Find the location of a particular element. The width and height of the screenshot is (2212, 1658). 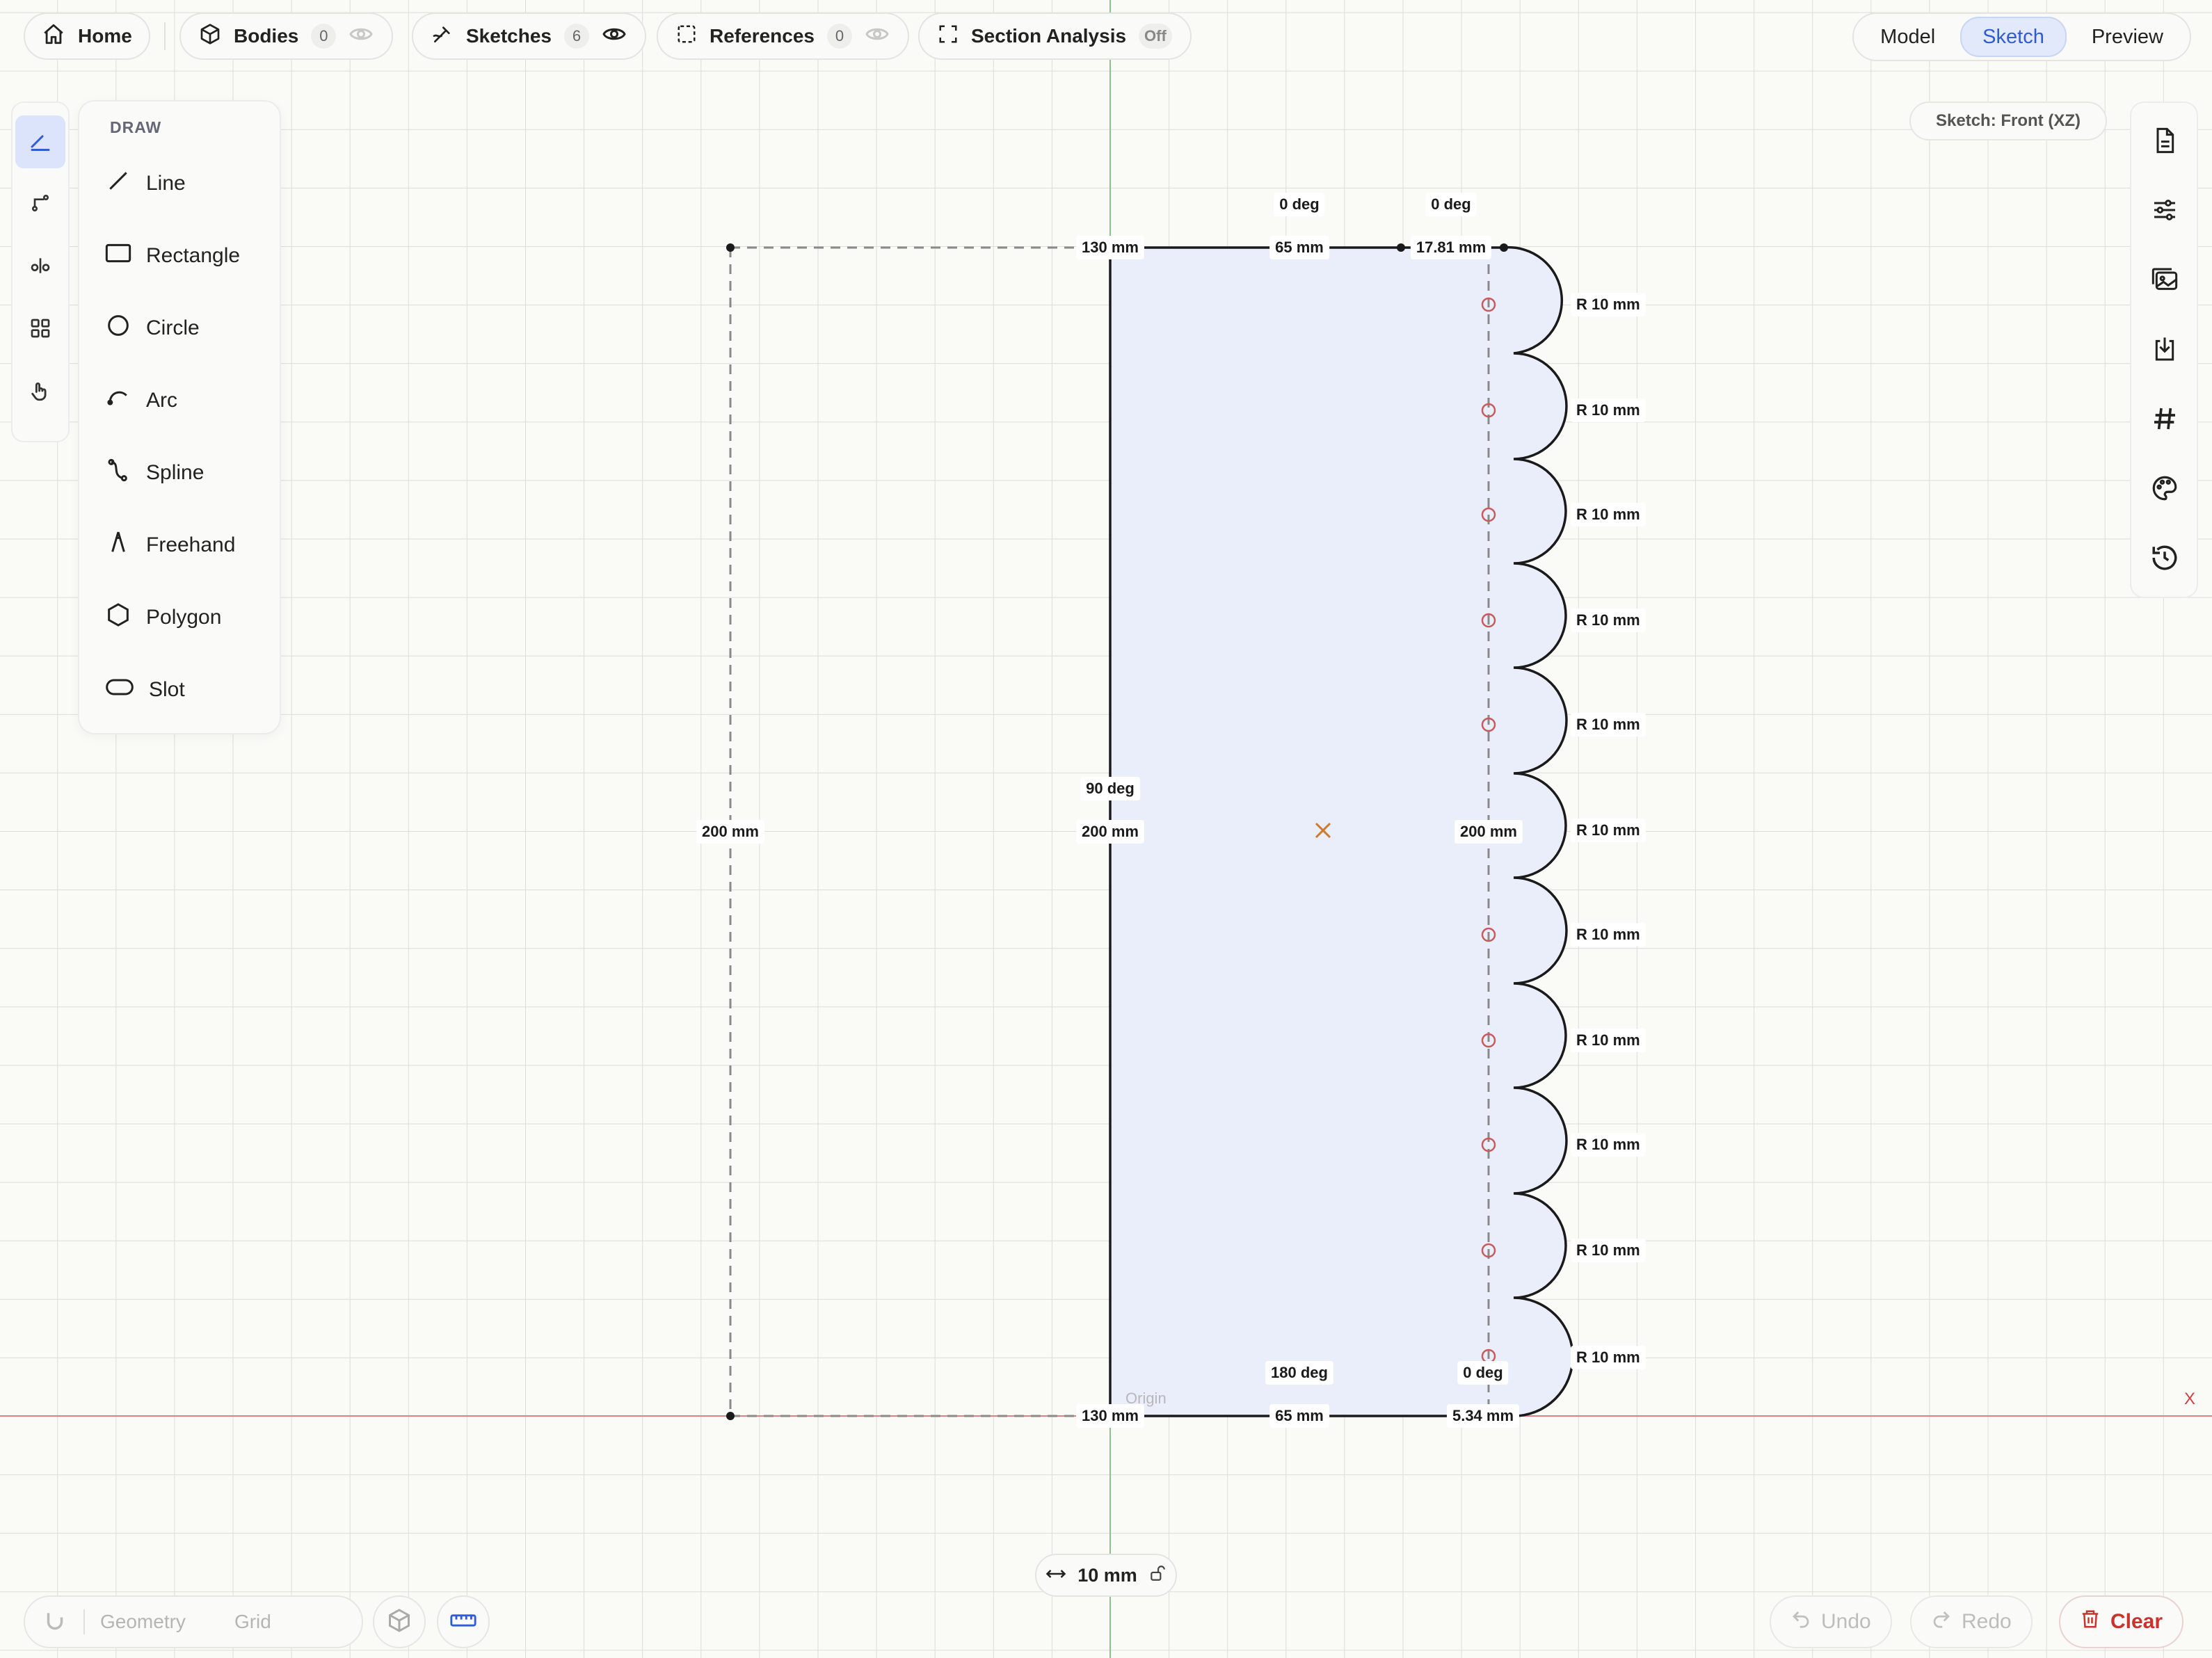

bodies-button: Bodies 0 is located at coordinates (286, 36).